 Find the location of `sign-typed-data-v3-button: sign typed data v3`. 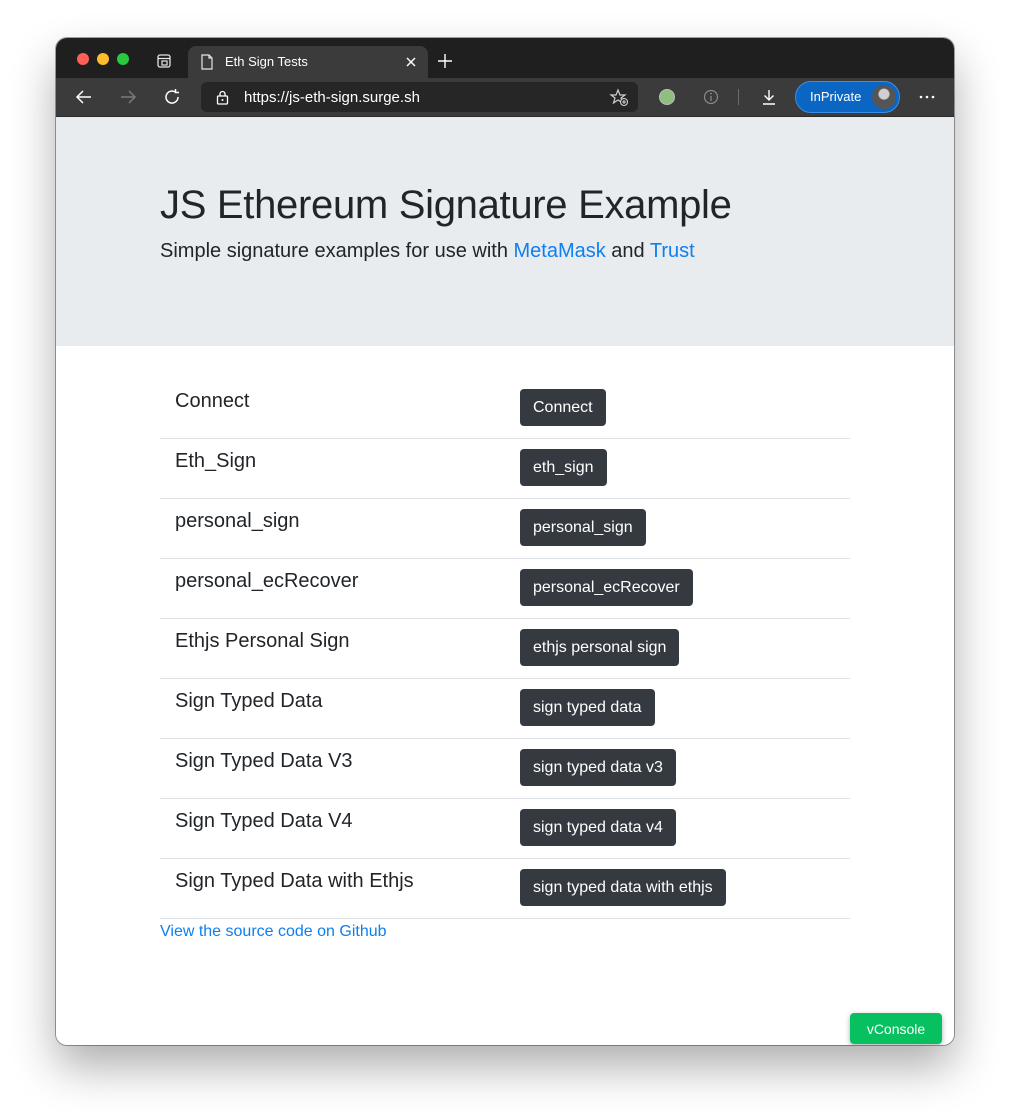

sign-typed-data-v3-button: sign typed data v3 is located at coordinates (598, 767).